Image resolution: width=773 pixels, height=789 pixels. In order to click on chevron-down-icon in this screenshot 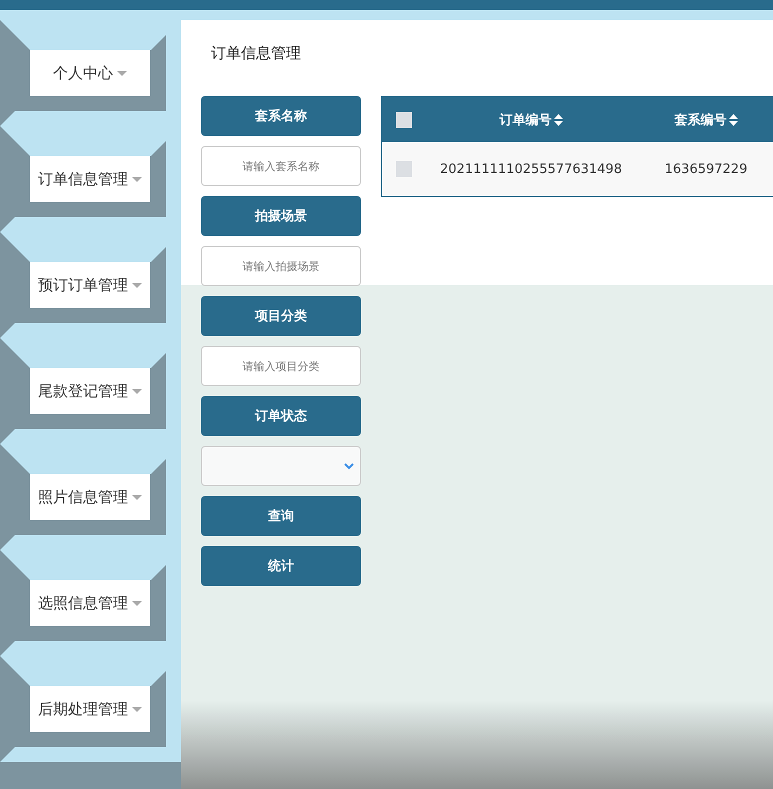, I will do `click(349, 466)`.